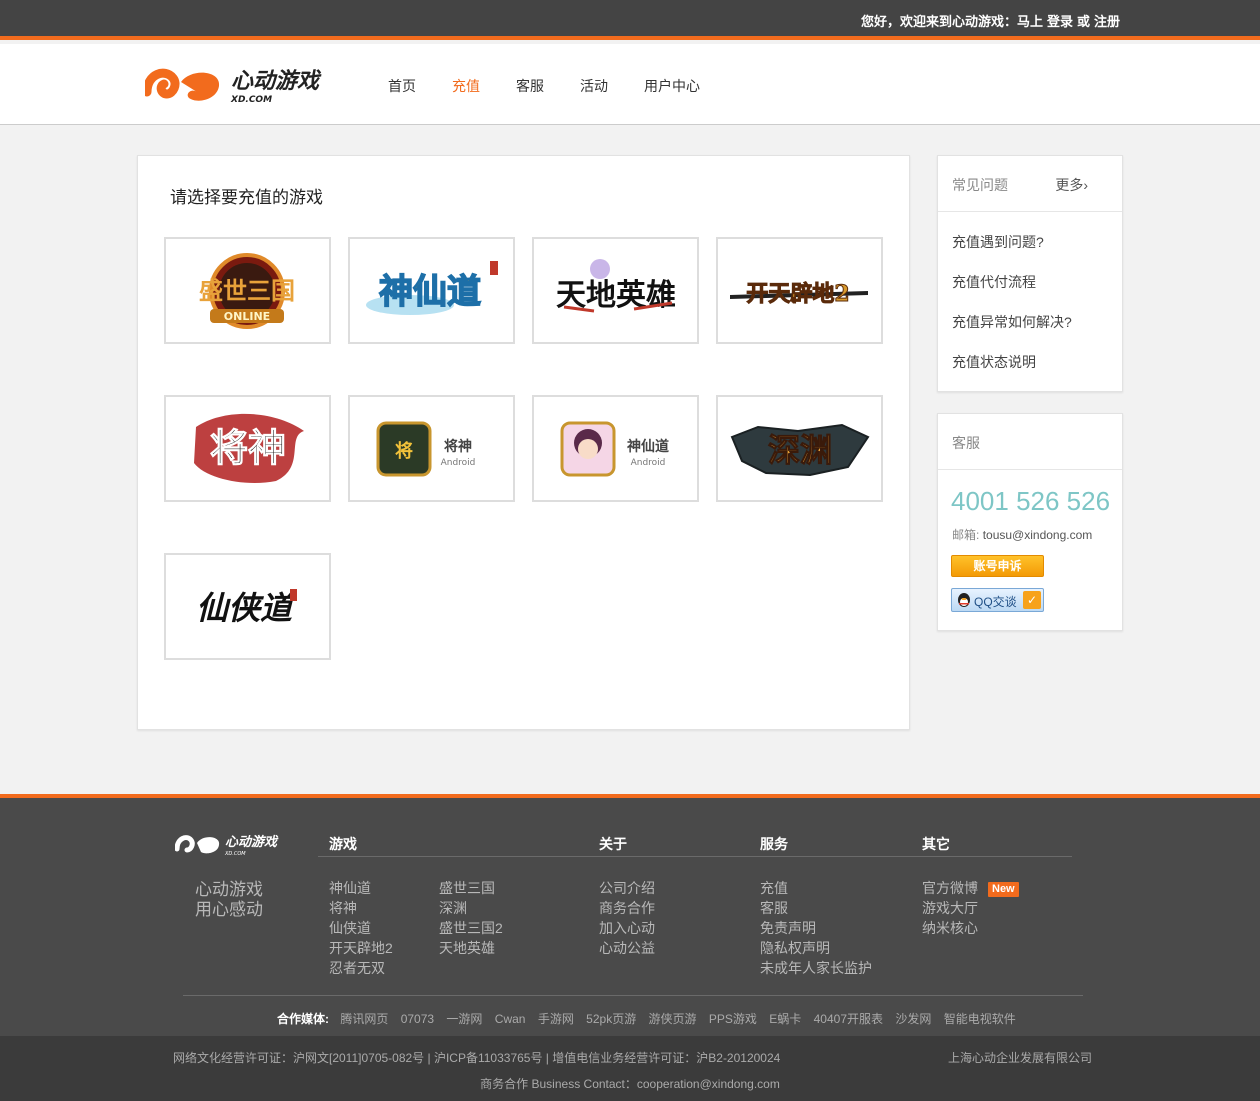  What do you see at coordinates (733, 1019) in the screenshot?
I see `partner-link: PPS游戏` at bounding box center [733, 1019].